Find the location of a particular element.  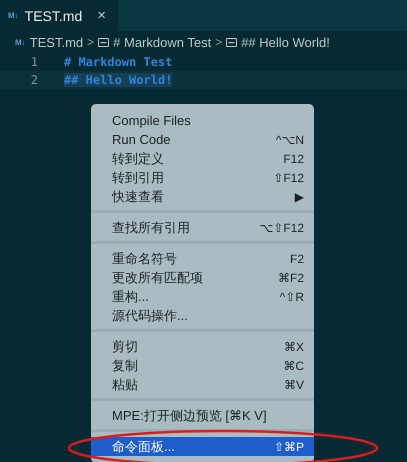

breadcrumb-item: # Markdown Test is located at coordinates (162, 42).